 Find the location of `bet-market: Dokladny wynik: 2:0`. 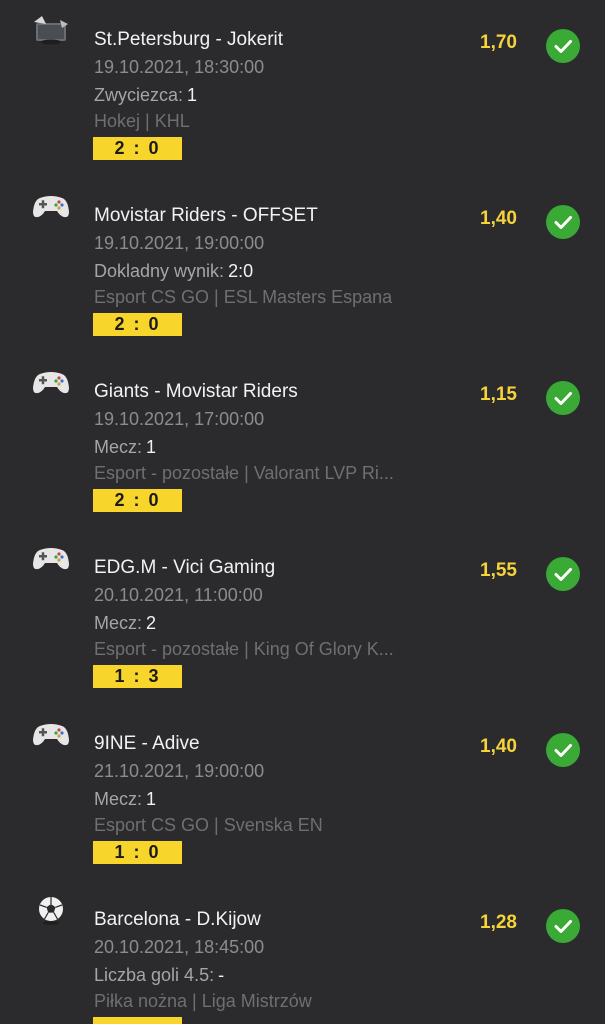

bet-market: Dokladny wynik: 2:0 is located at coordinates (173, 271).